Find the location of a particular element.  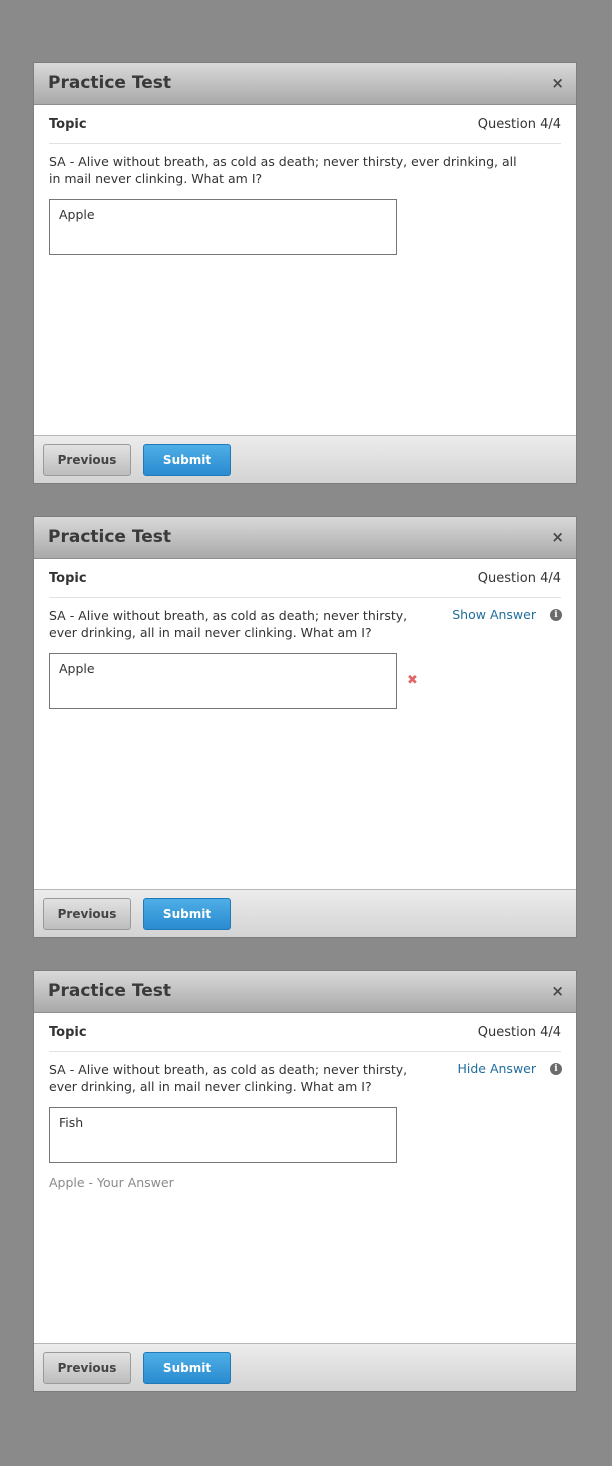

your-answer-note: Apple - Your Answer is located at coordinates (111, 1182).